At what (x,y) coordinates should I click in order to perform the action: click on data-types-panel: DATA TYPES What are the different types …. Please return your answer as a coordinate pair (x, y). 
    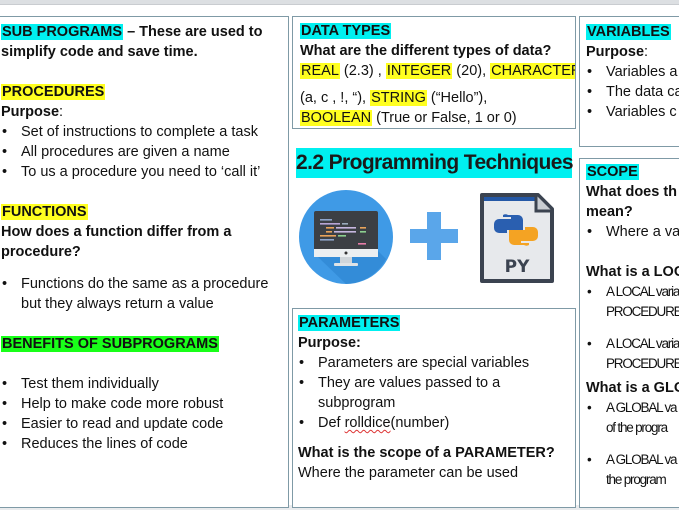
    Looking at the image, I should click on (434, 72).